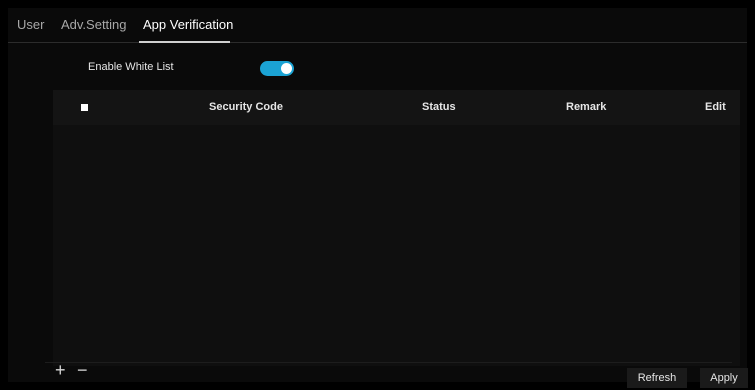 This screenshot has height=390, width=755. What do you see at coordinates (82, 370) in the screenshot?
I see `minus-icon: −` at bounding box center [82, 370].